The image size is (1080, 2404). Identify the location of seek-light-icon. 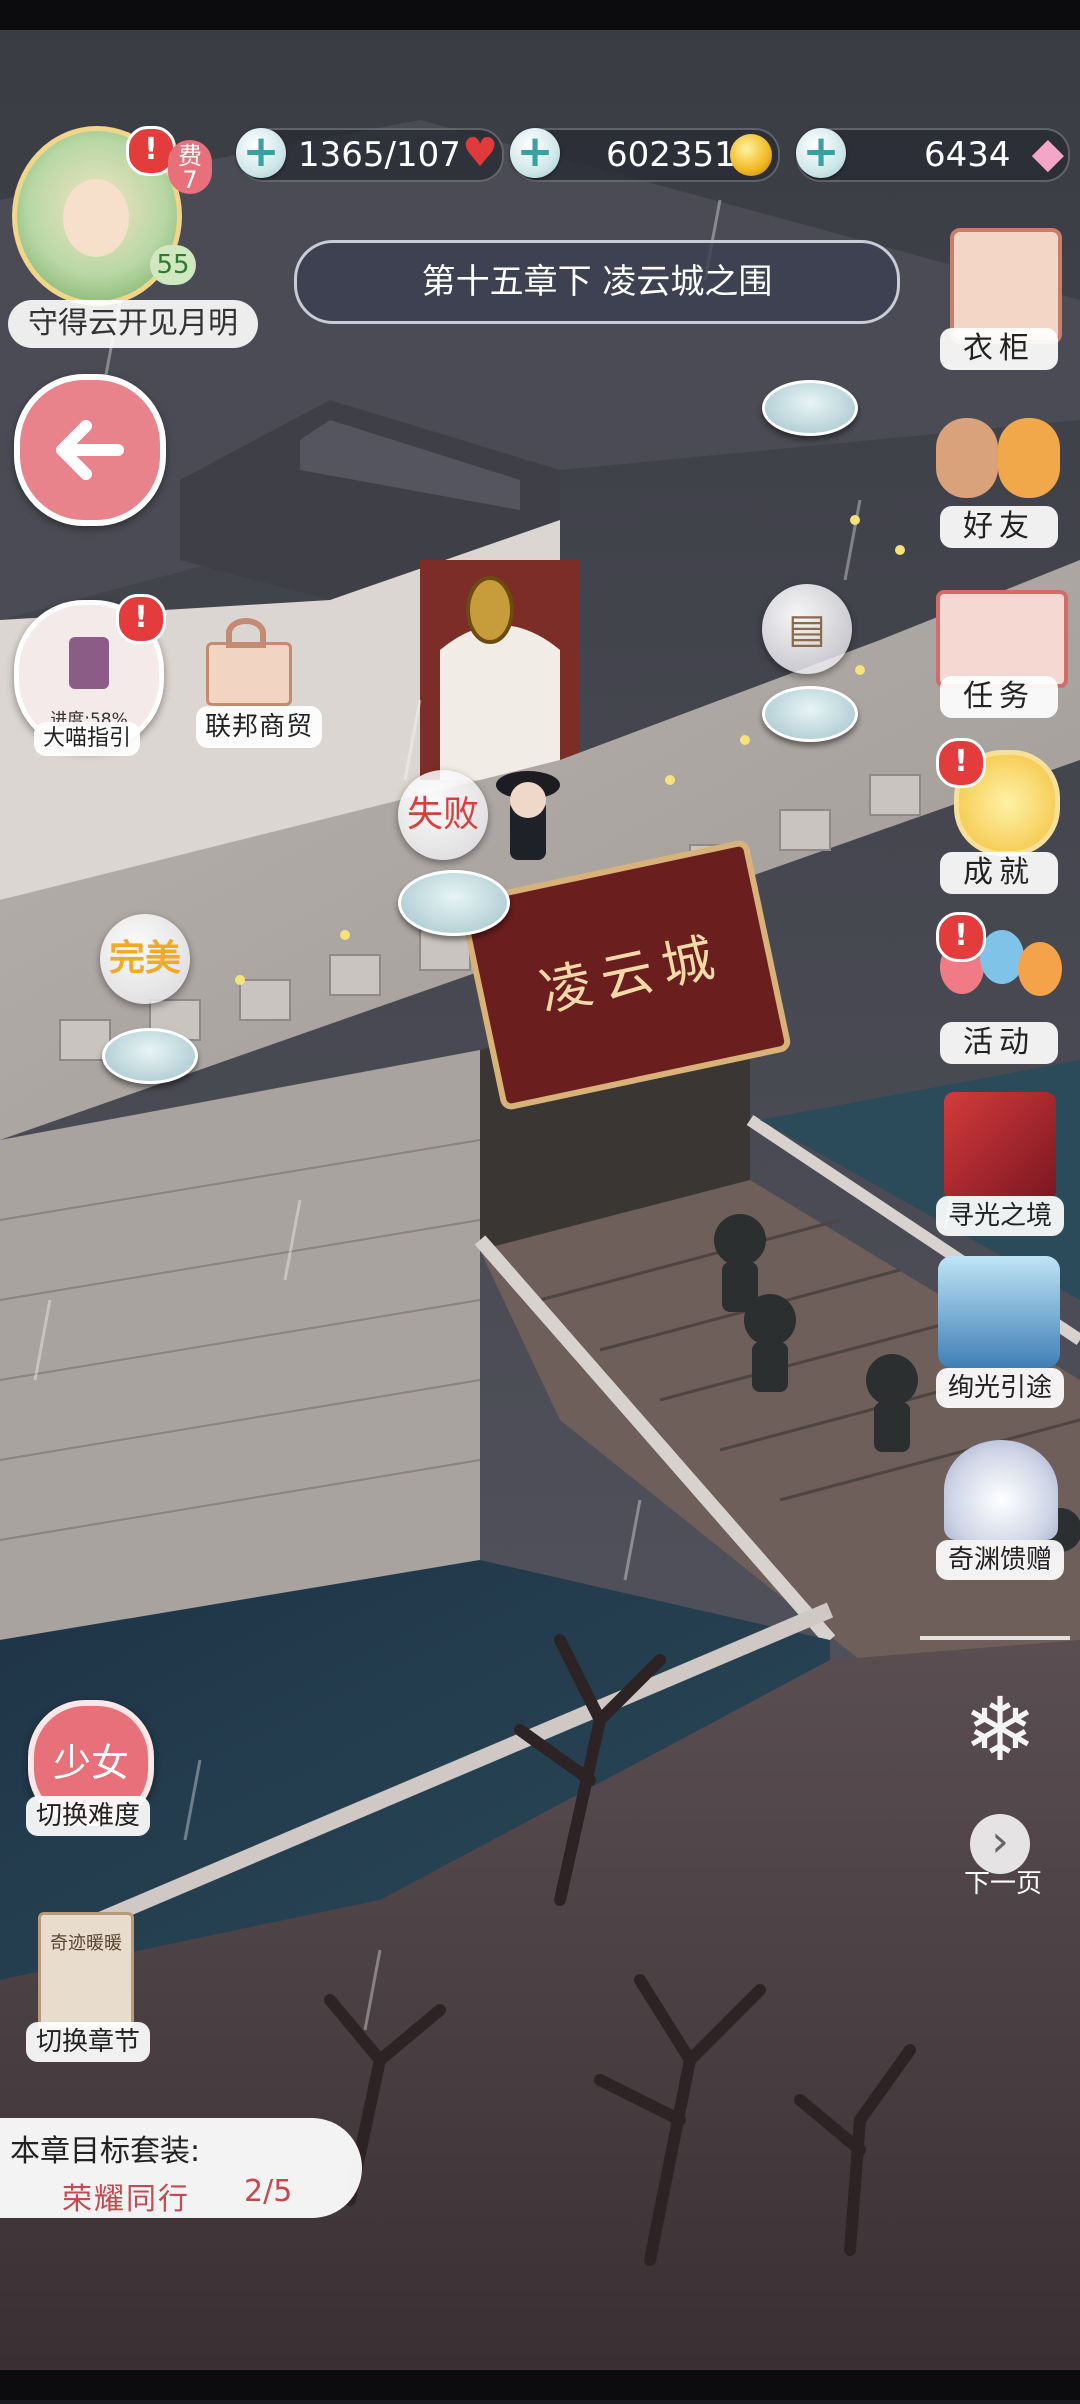
(1000, 1146).